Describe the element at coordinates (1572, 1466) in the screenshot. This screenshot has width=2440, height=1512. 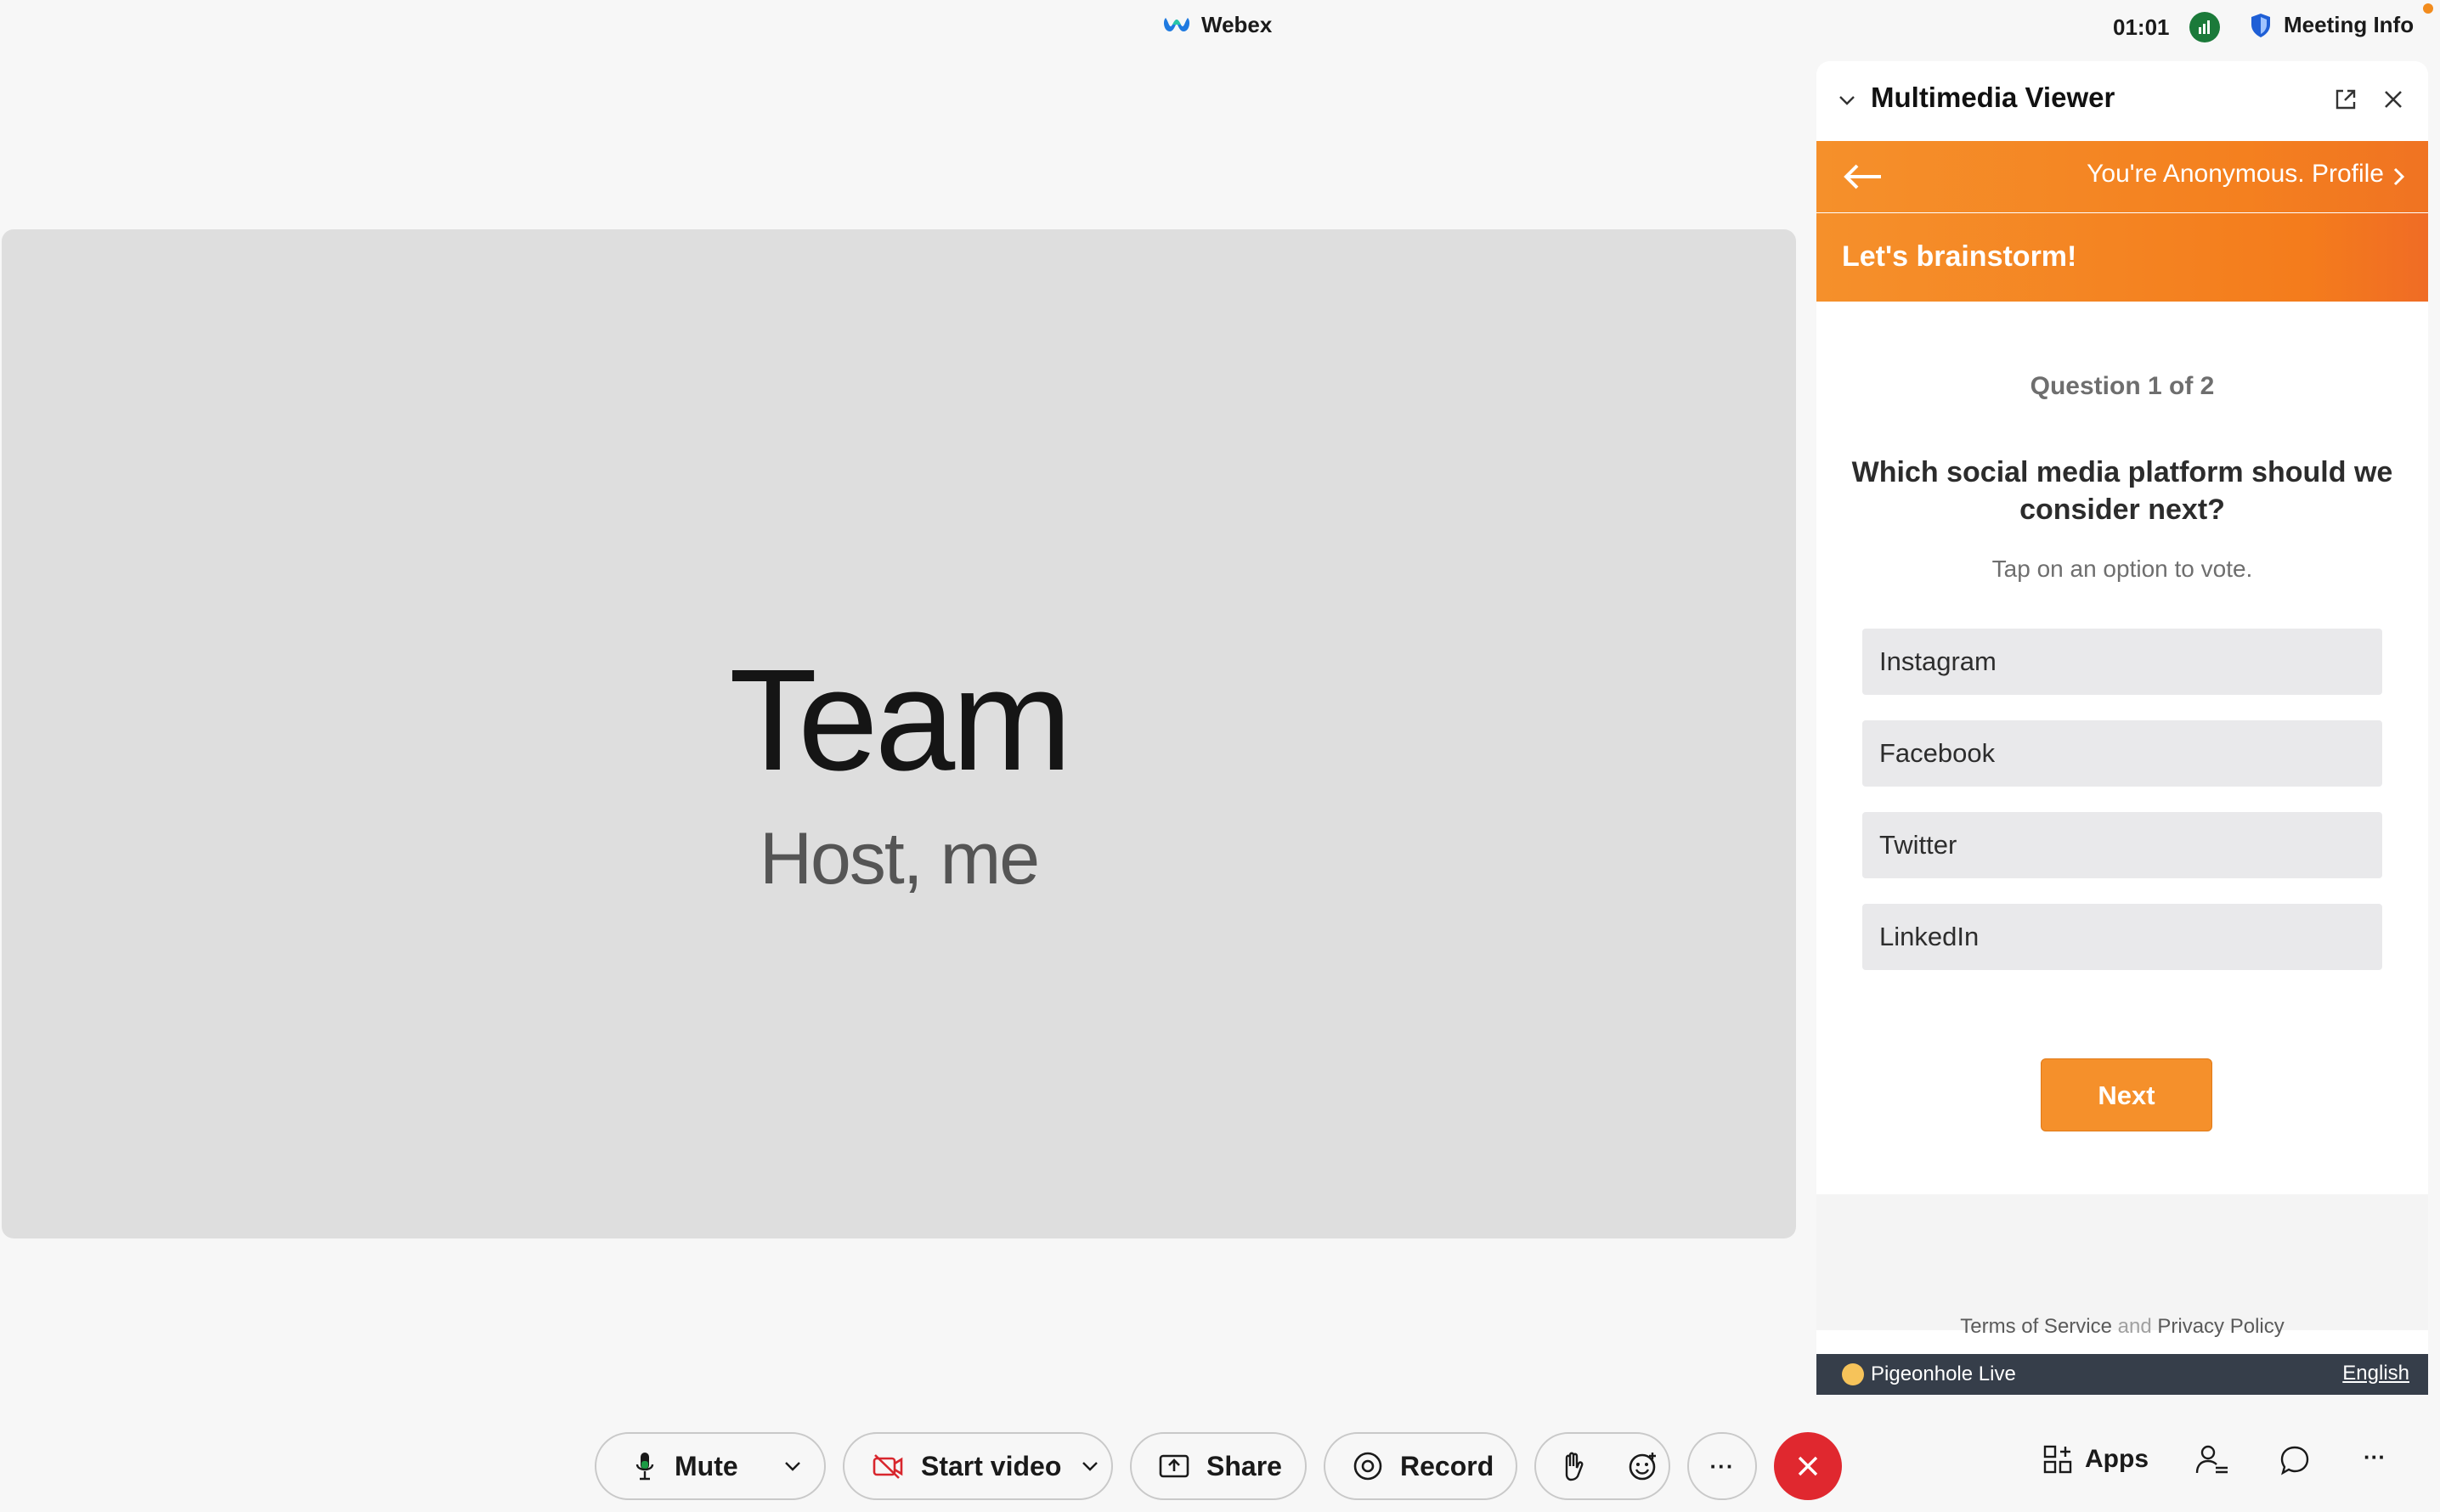
I see `raise-hand-icon` at that location.